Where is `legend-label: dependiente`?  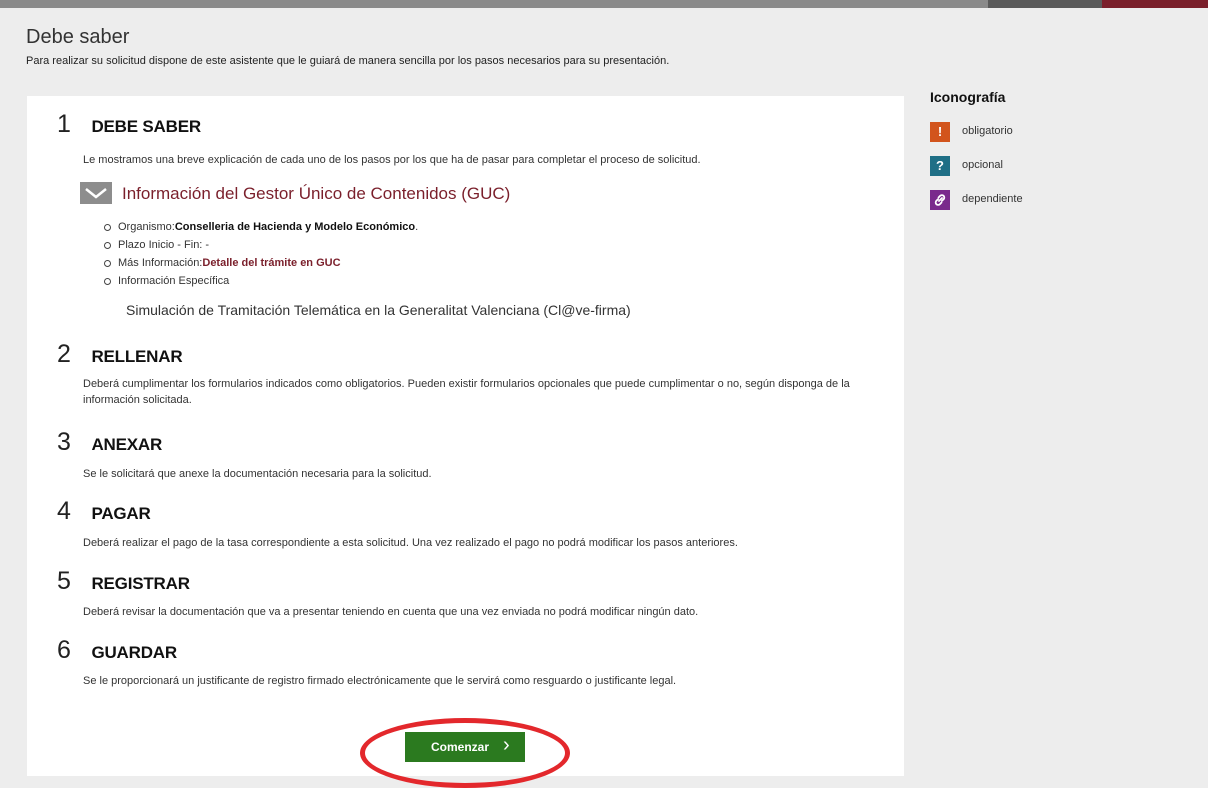
legend-label: dependiente is located at coordinates (992, 199).